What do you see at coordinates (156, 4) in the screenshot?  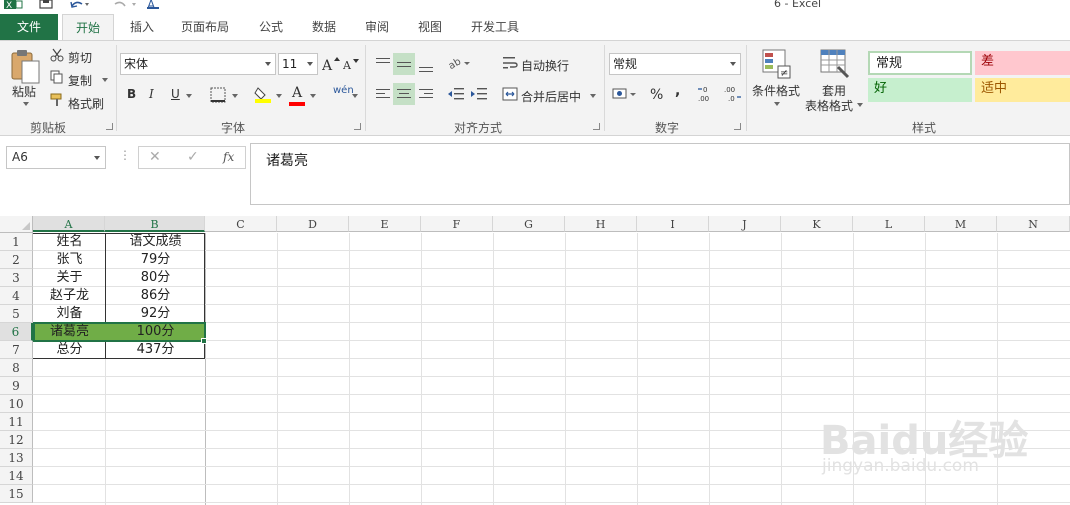 I see `font-color-qa-icon: A` at bounding box center [156, 4].